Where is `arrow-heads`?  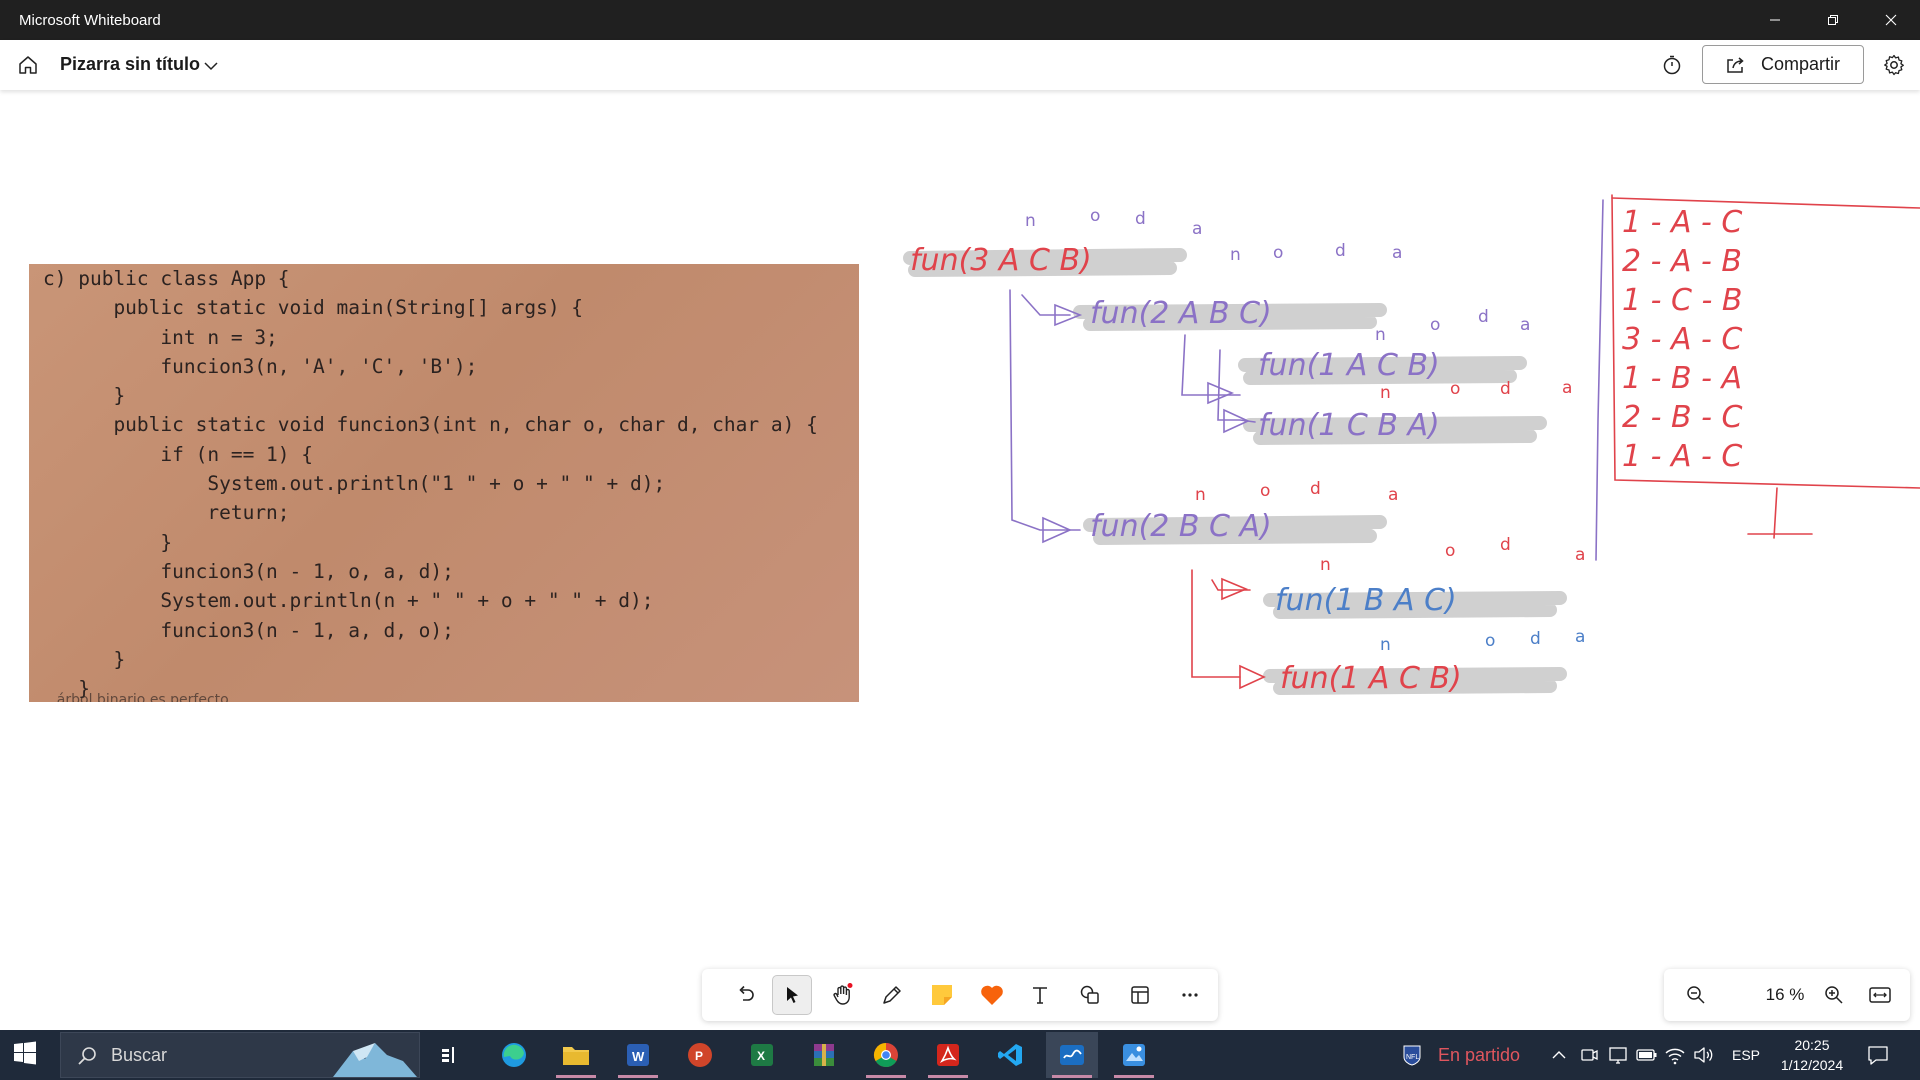
arrow-heads is located at coordinates (1154, 496).